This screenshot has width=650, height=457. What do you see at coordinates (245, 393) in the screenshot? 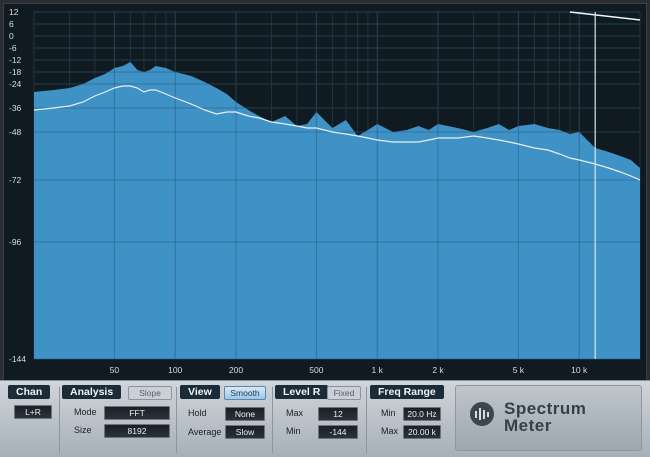
I see `smooth-toggle: Smooth` at bounding box center [245, 393].